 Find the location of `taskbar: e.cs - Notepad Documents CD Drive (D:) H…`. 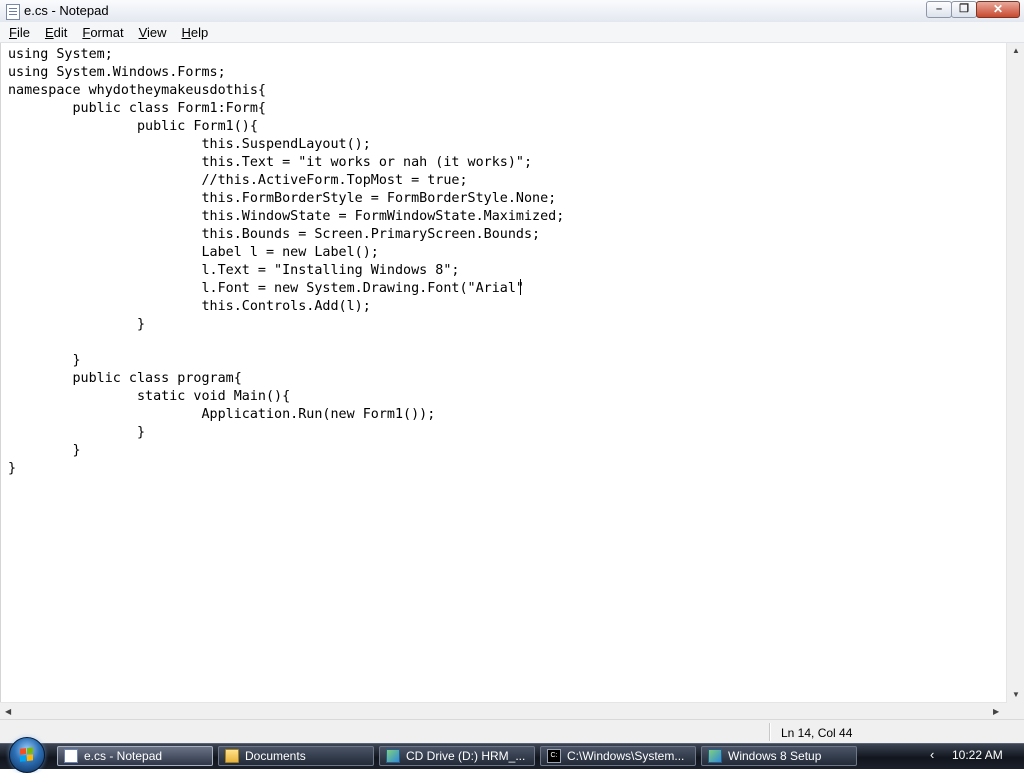

taskbar: e.cs - Notepad Documents CD Drive (D:) H… is located at coordinates (512, 755).